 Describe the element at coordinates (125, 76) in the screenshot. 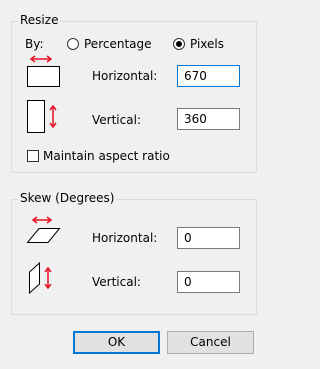

I see `resize-horizontal-label: Horizontal:` at that location.